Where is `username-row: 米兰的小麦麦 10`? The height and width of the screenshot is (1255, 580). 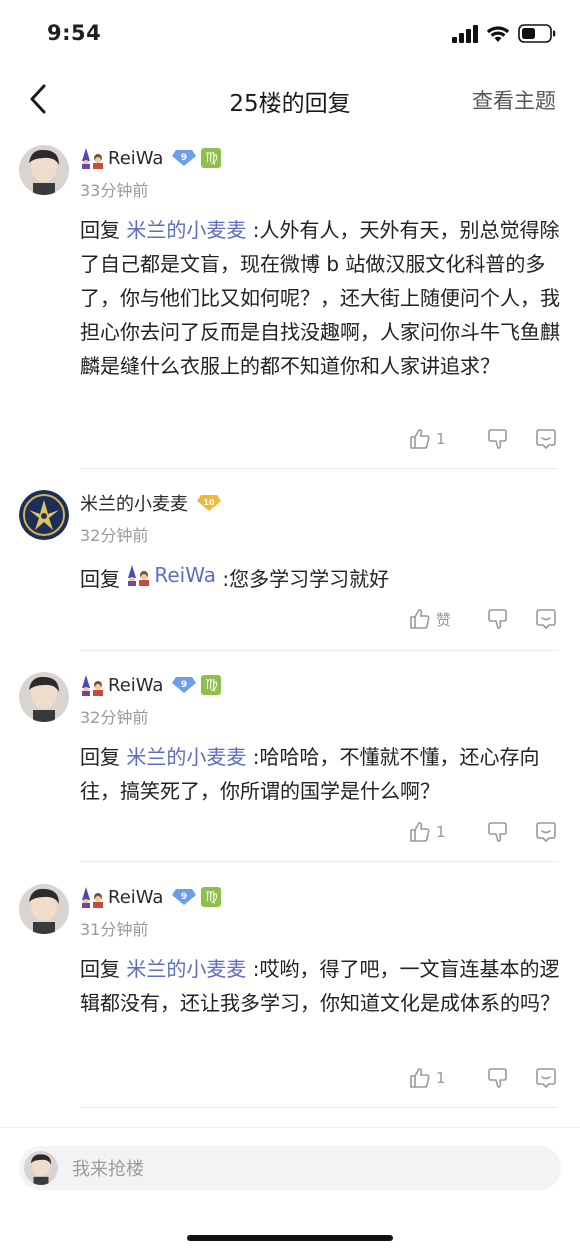
username-row: 米兰的小麦麦 10 is located at coordinates (151, 503).